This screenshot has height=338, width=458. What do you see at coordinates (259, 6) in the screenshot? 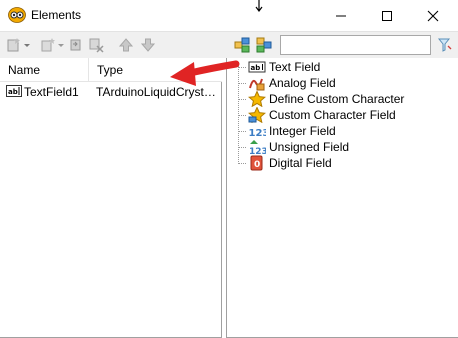
I see `resize-cursor-icon` at bounding box center [259, 6].